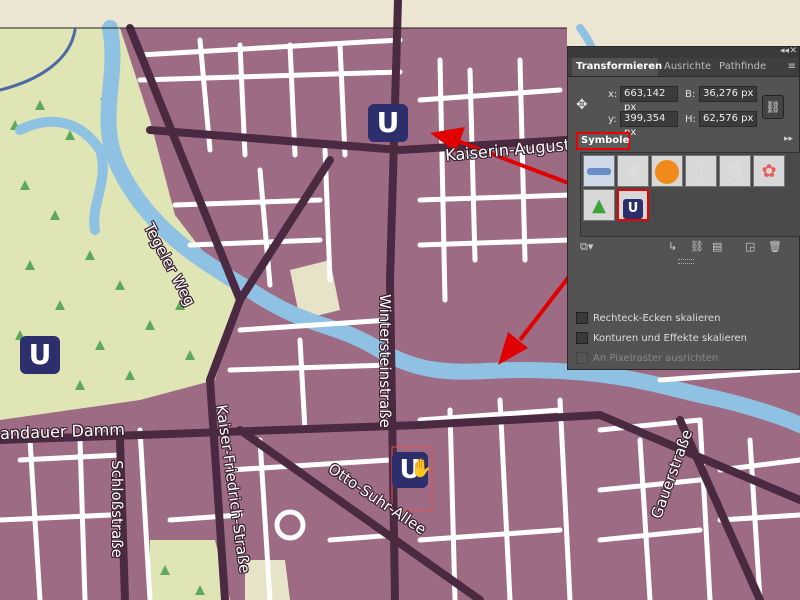 The width and height of the screenshot is (800, 600). What do you see at coordinates (750, 246) in the screenshot?
I see `new-symbol-icon: ◲` at bounding box center [750, 246].